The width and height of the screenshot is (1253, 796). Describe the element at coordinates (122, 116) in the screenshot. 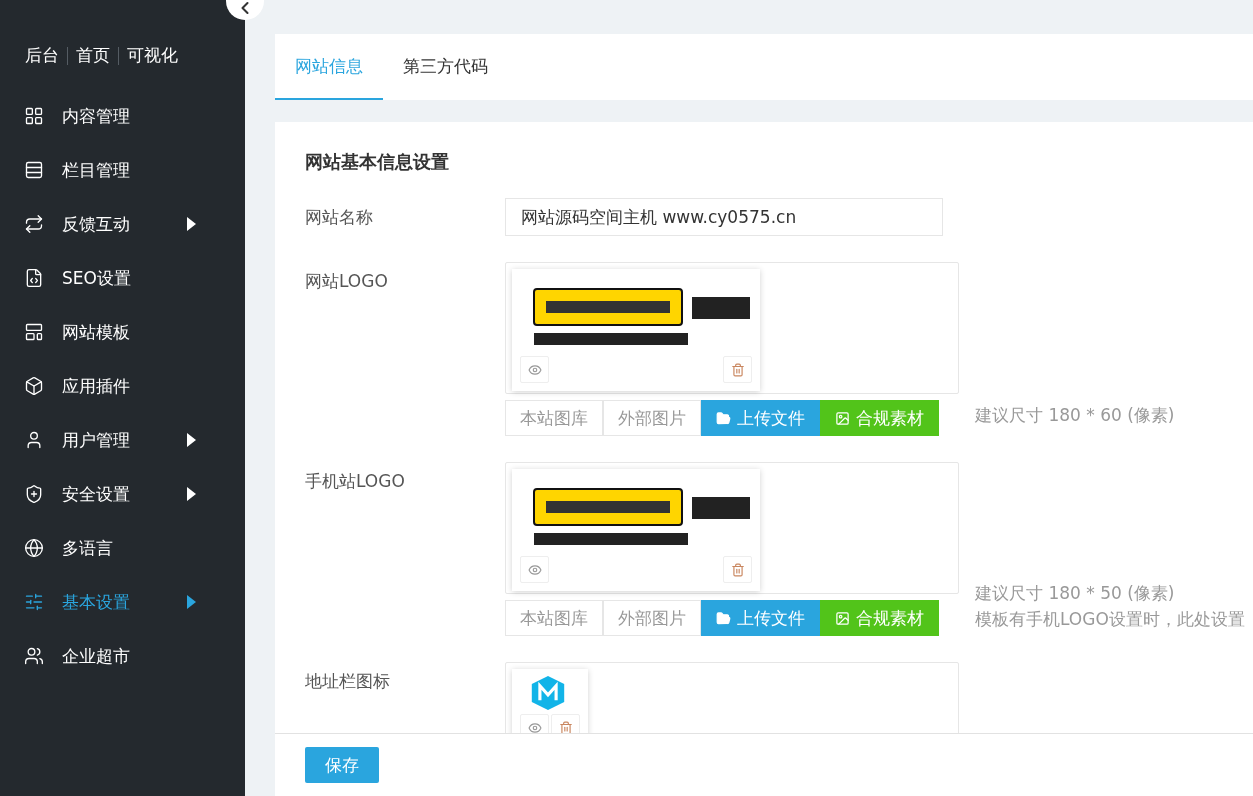

I see `sidebar-item: 内容管理` at that location.